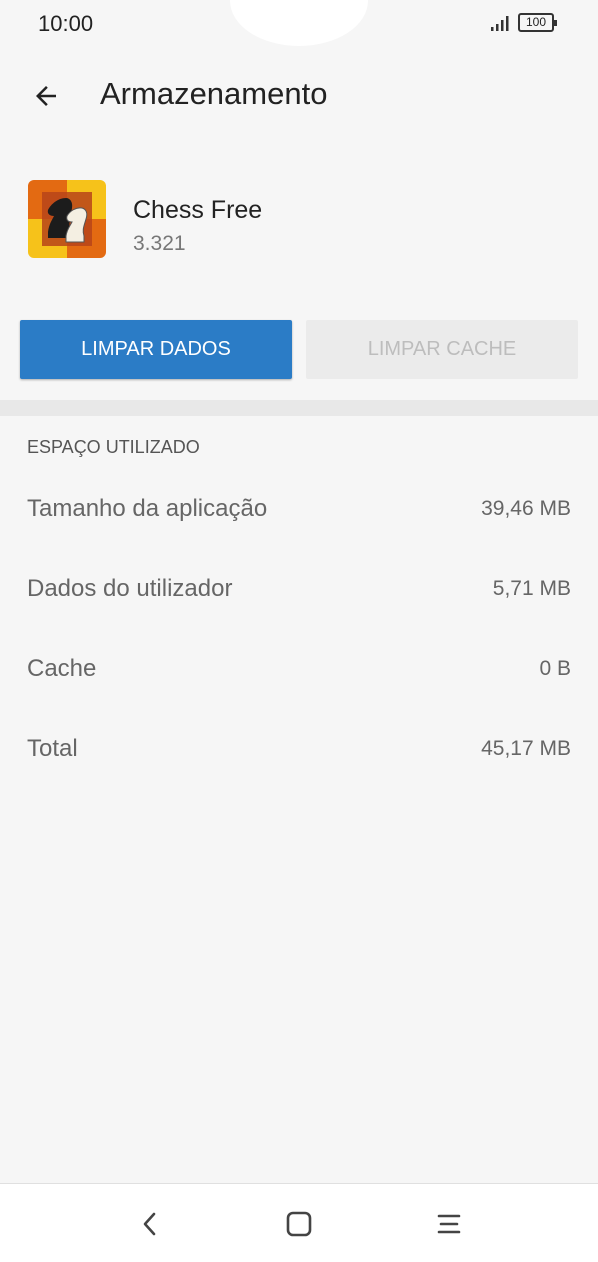  I want to click on status-time: 10:00, so click(66, 23).